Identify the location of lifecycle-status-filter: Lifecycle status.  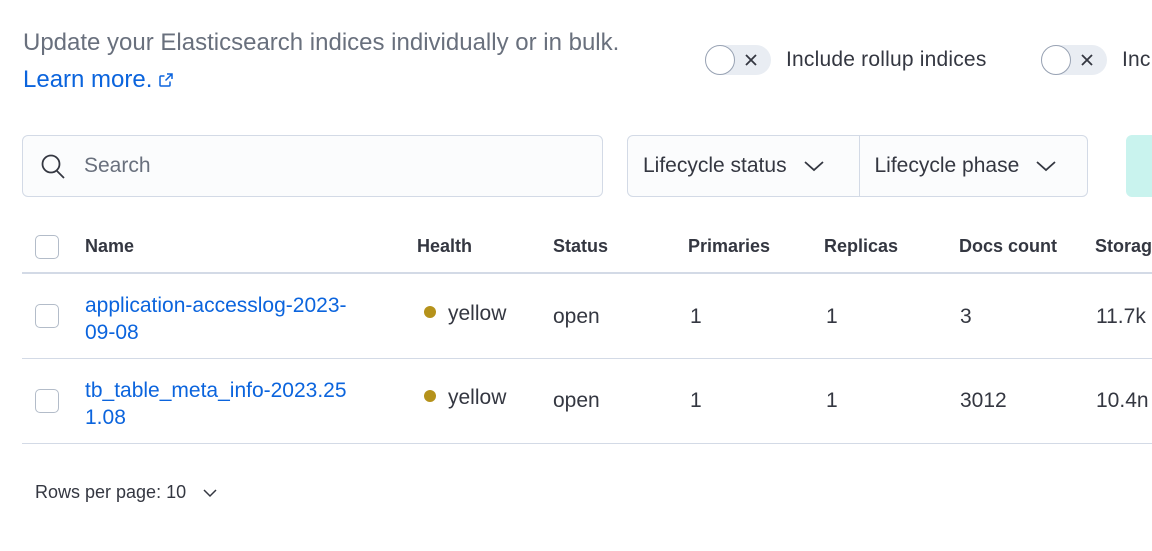
(743, 166).